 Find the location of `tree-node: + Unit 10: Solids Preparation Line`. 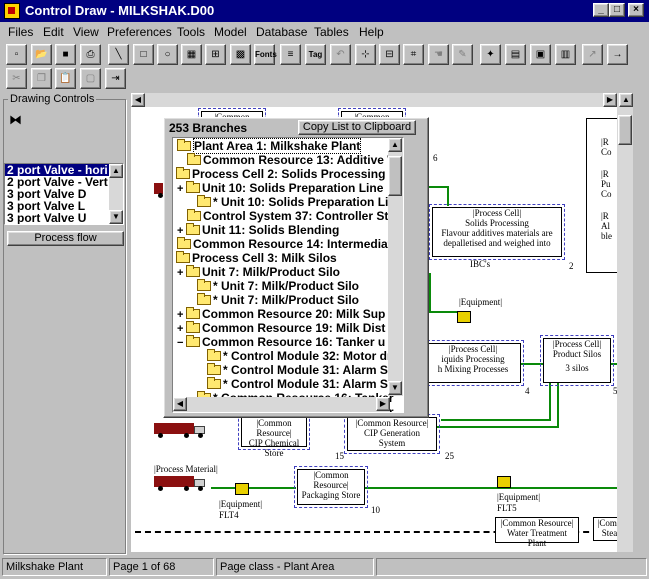

tree-node: + Unit 10: Solids Preparation Line is located at coordinates (280, 188).